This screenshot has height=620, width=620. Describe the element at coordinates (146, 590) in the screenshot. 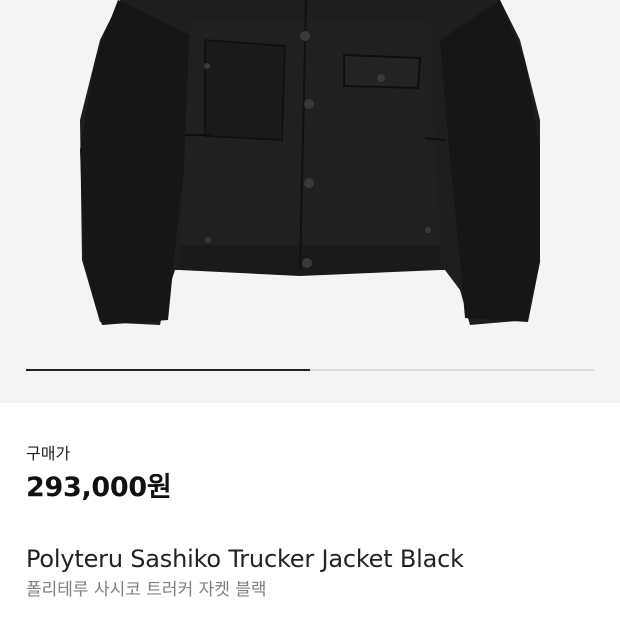

I see `product-name-korean: 폴리테루 사시코 트러커 자켓 블랙` at that location.